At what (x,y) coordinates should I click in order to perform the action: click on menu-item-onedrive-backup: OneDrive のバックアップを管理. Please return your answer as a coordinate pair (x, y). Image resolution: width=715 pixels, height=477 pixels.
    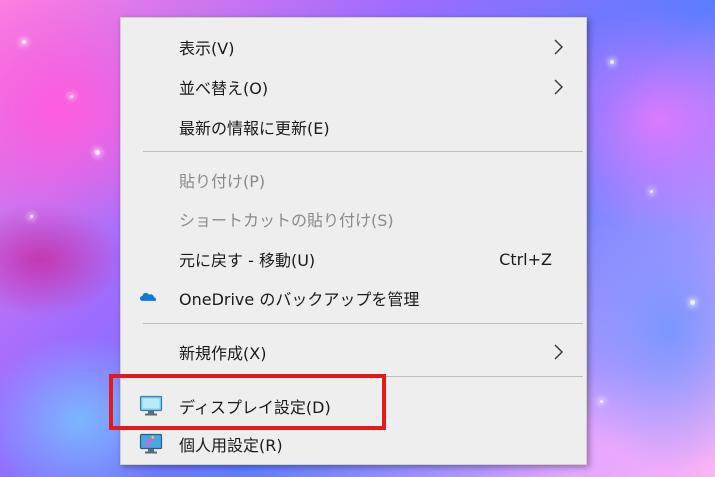
    Looking at the image, I should click on (353, 298).